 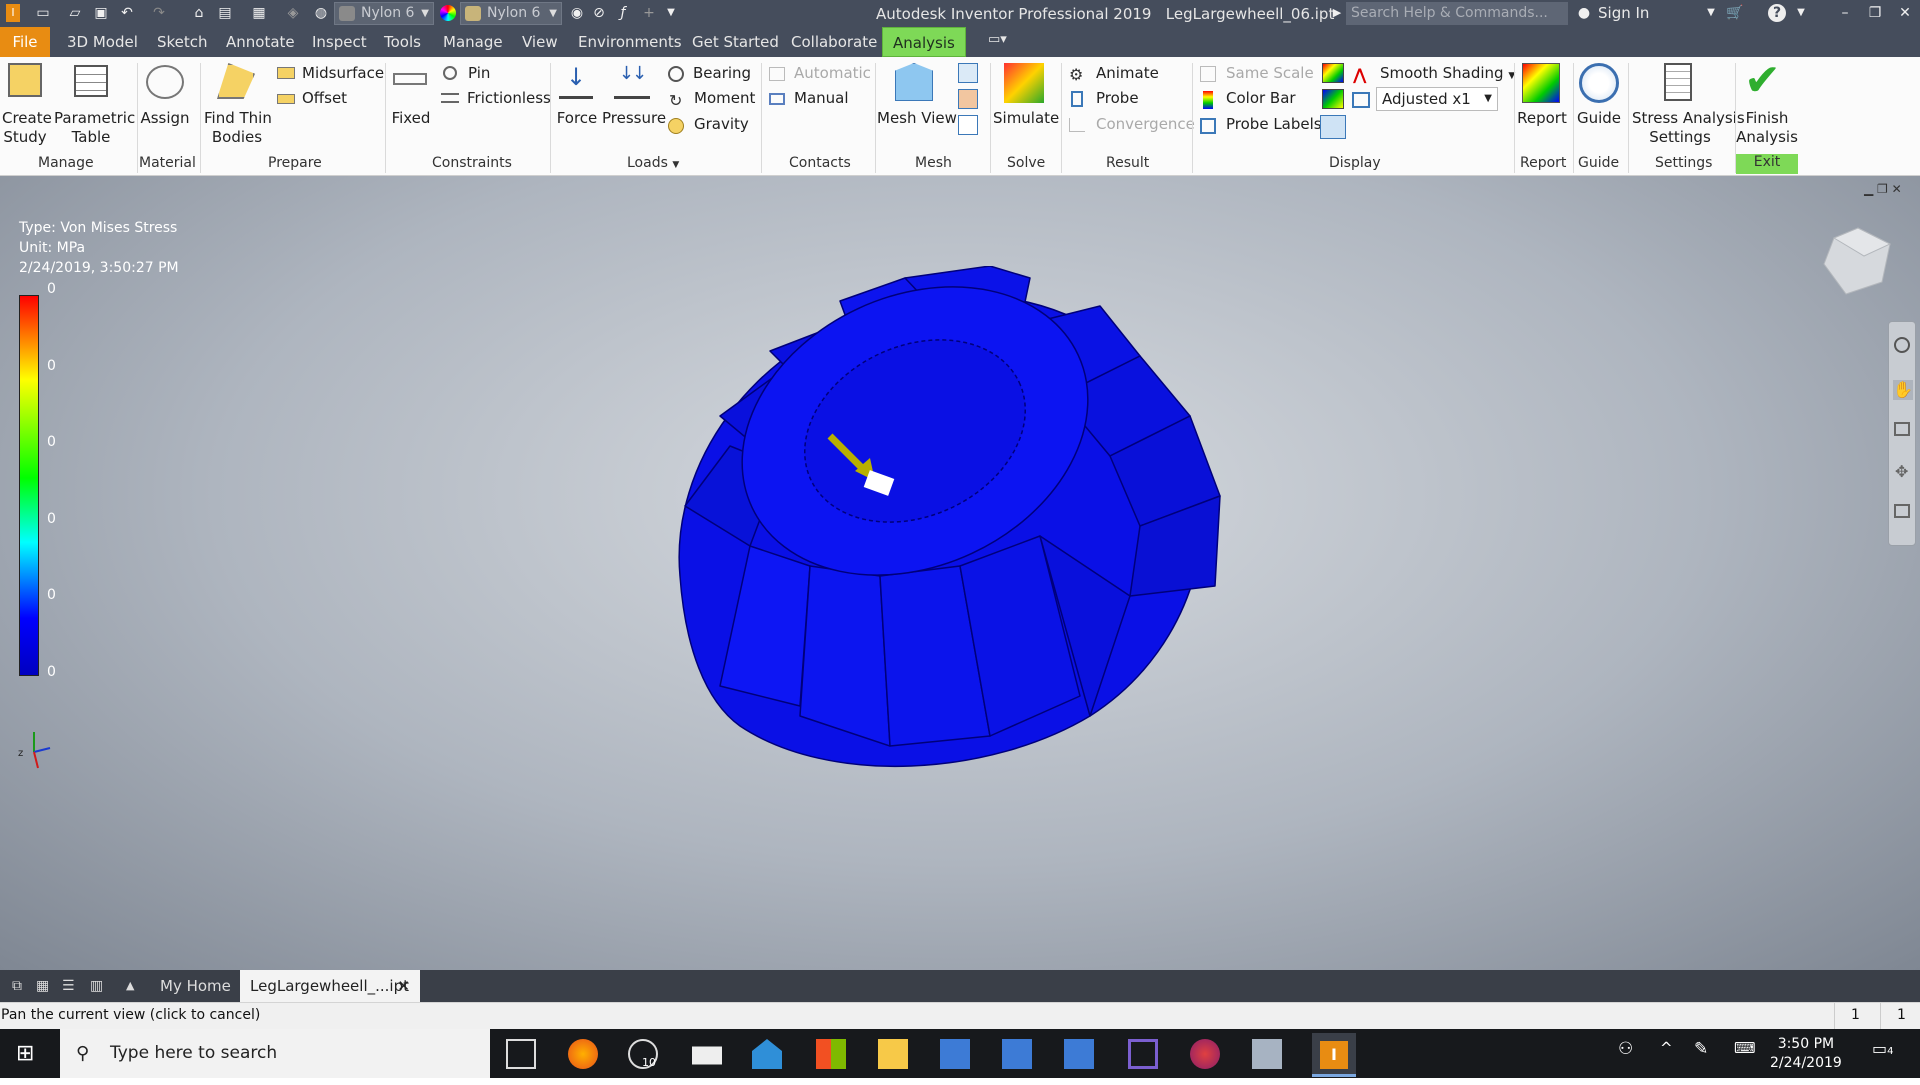 What do you see at coordinates (473, 42) in the screenshot?
I see `tab-manage: Manage` at bounding box center [473, 42].